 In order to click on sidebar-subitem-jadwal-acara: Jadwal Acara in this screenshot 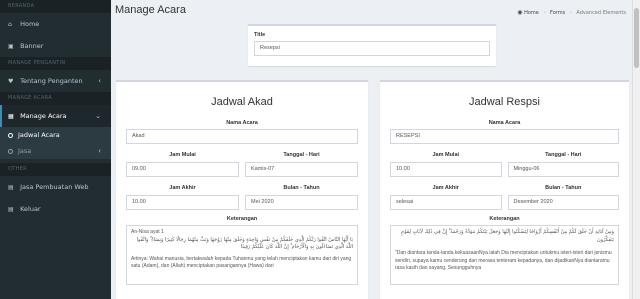, I will do `click(55, 135)`.